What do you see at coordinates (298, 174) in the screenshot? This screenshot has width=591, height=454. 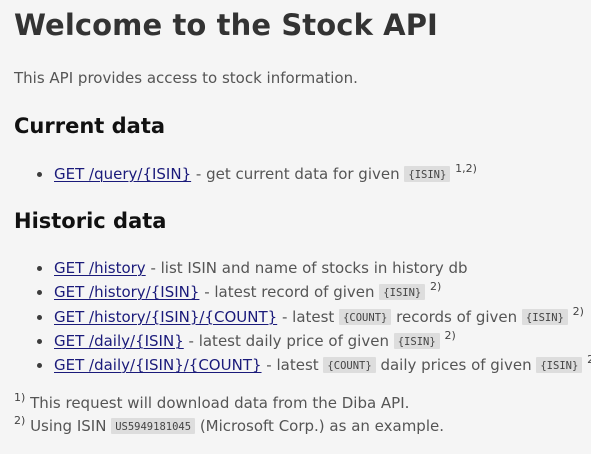 I see `endpoint-description: - get current data for given` at bounding box center [298, 174].